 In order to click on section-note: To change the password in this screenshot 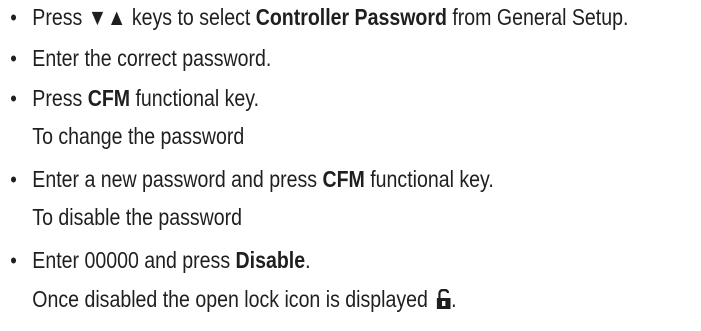, I will do `click(138, 136)`.